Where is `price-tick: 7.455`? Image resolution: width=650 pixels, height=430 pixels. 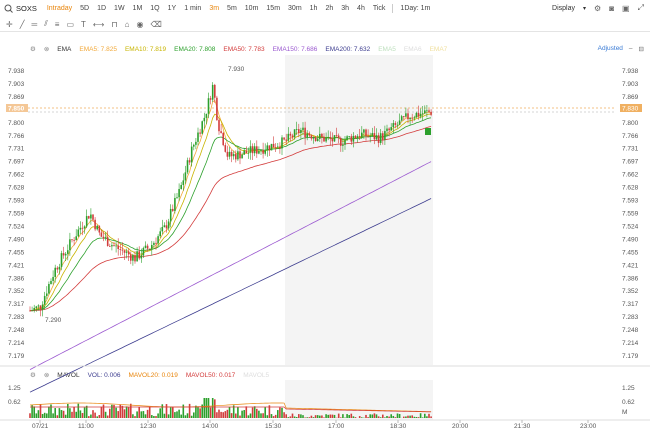
price-tick: 7.455 is located at coordinates (630, 252).